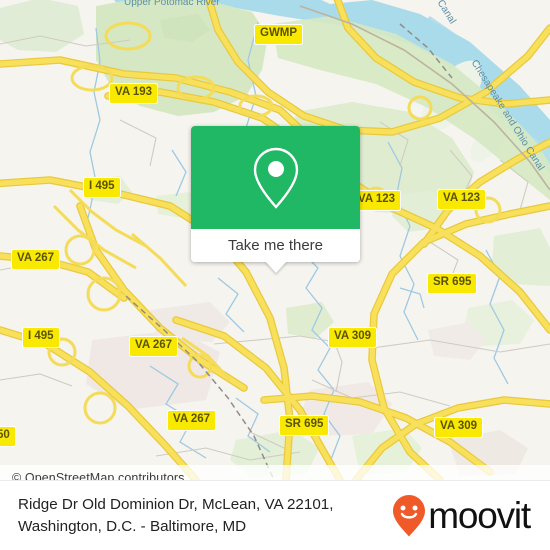 This screenshot has height=550, width=550. I want to click on road-shield-i-495-n: I 495, so click(102, 187).